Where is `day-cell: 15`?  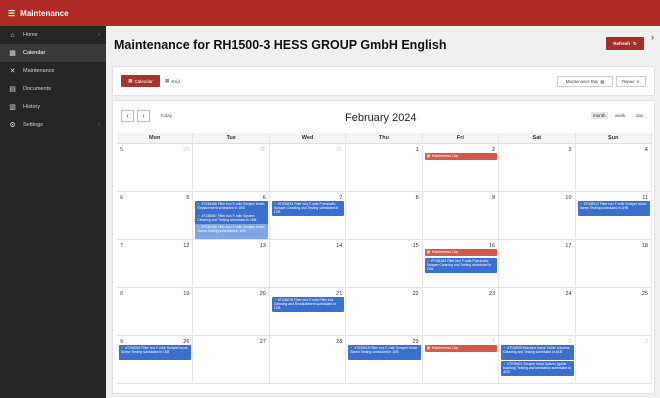
day-cell: 15 is located at coordinates (384, 263).